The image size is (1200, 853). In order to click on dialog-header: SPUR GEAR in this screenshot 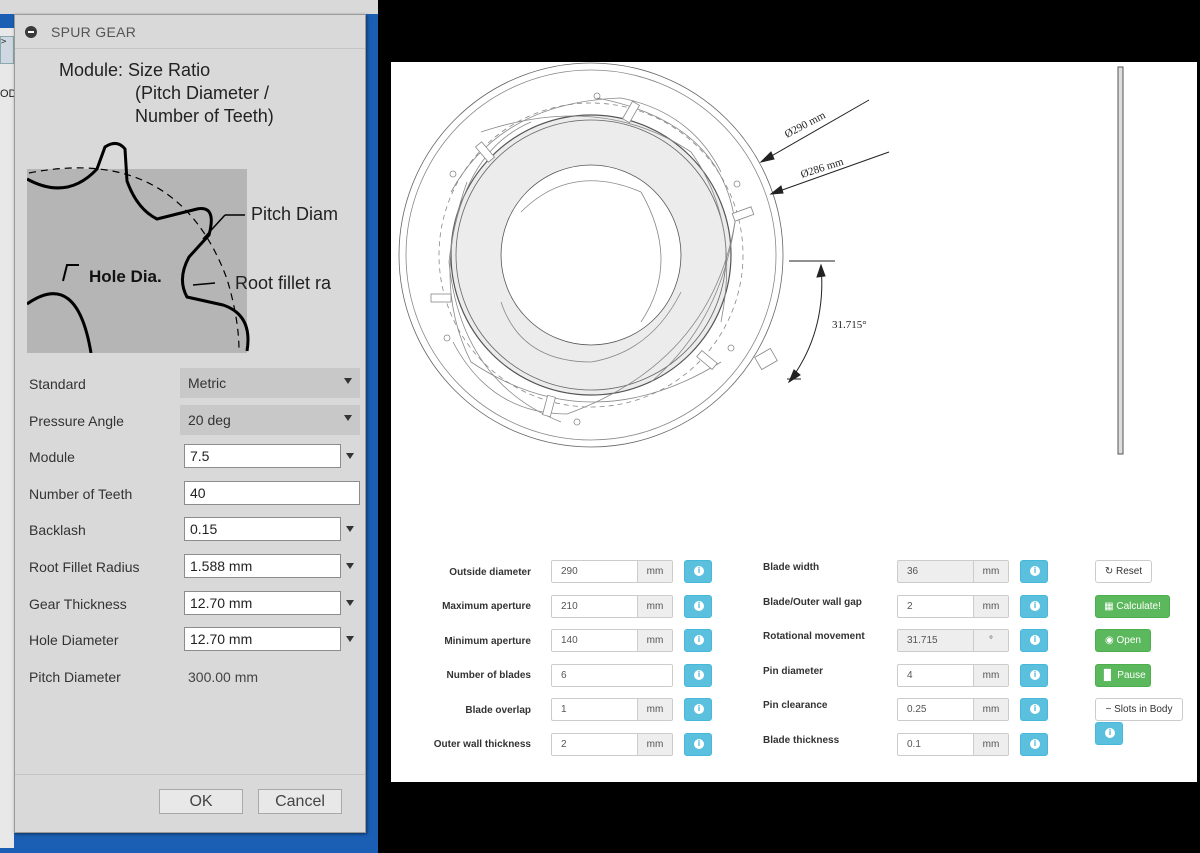, I will do `click(190, 32)`.